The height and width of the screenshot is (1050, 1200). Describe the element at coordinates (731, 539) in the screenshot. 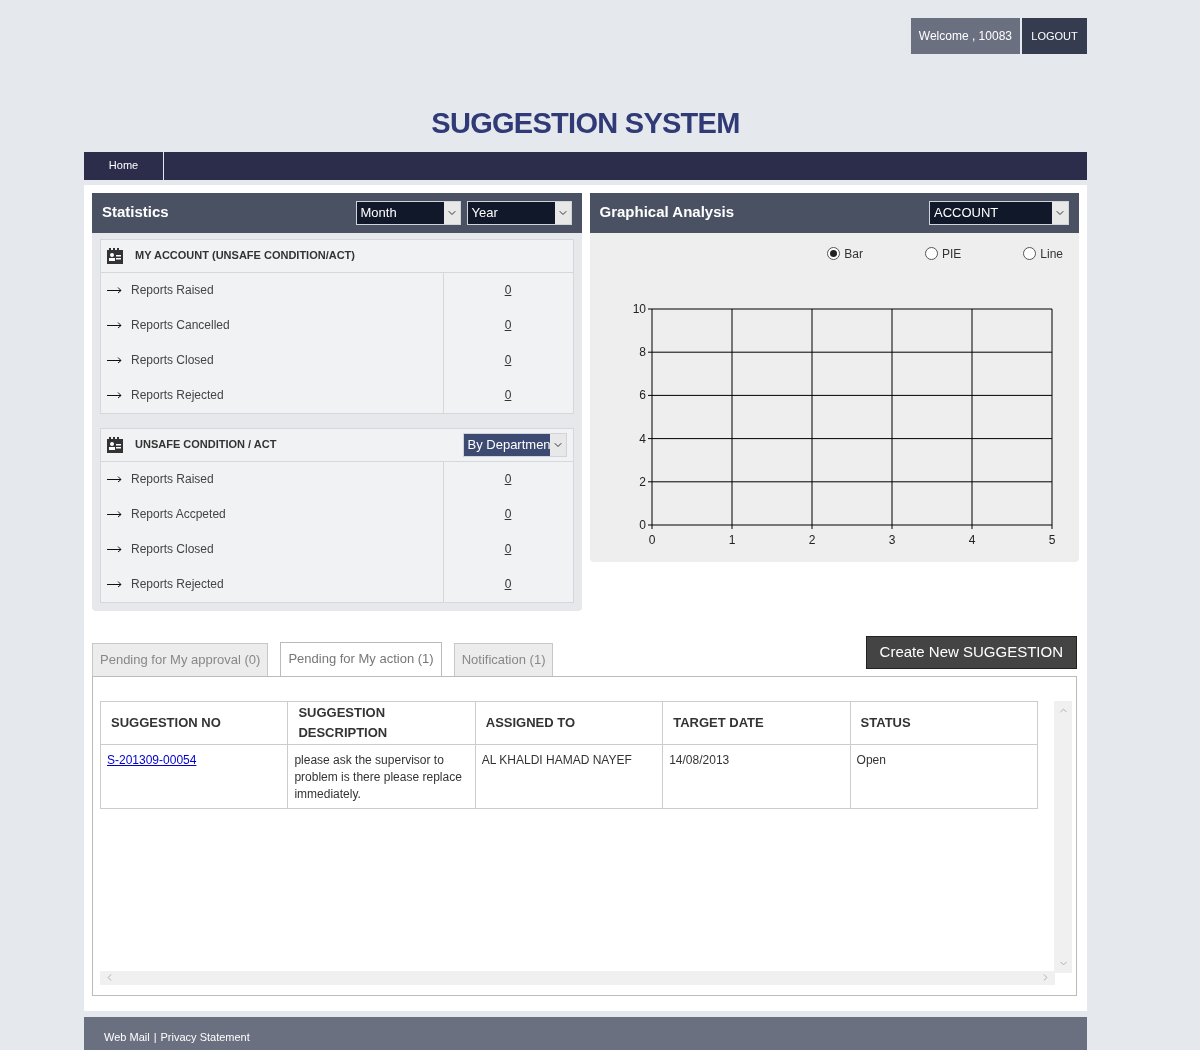

I see `axis-tick-label: 1` at that location.